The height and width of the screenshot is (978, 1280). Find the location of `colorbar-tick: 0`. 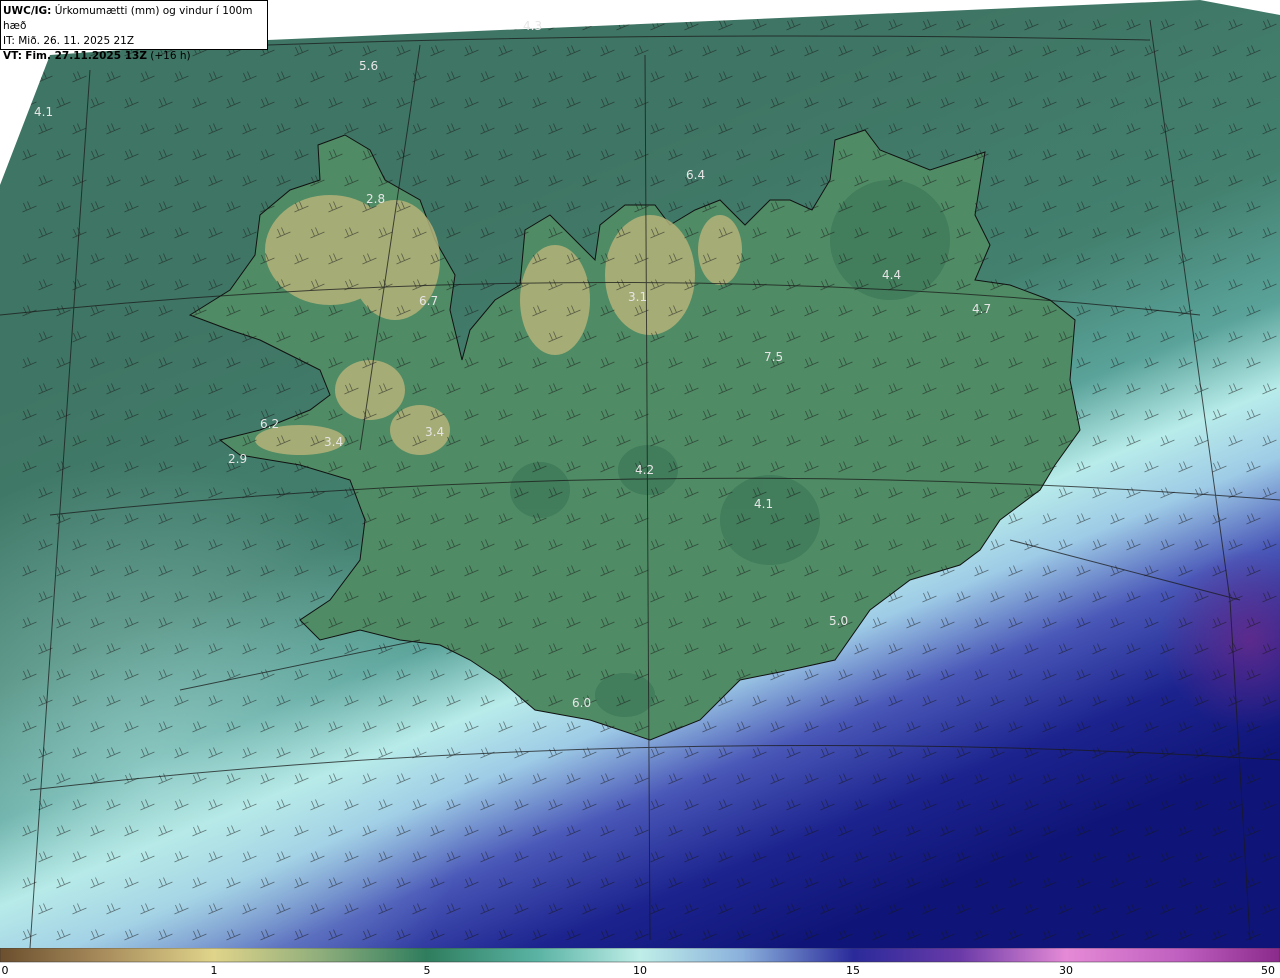

colorbar-tick: 0 is located at coordinates (5, 970).